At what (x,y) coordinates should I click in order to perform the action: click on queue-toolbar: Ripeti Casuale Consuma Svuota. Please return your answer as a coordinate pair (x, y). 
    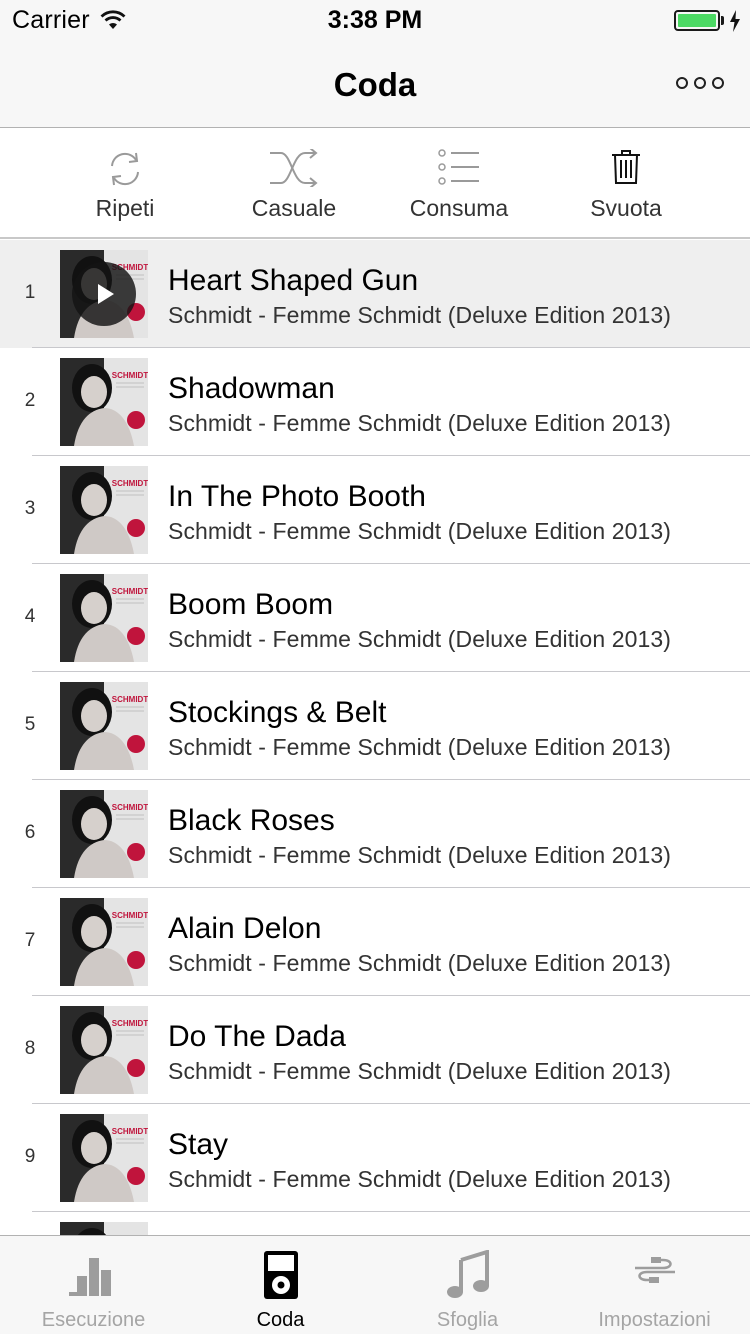
    Looking at the image, I should click on (375, 184).